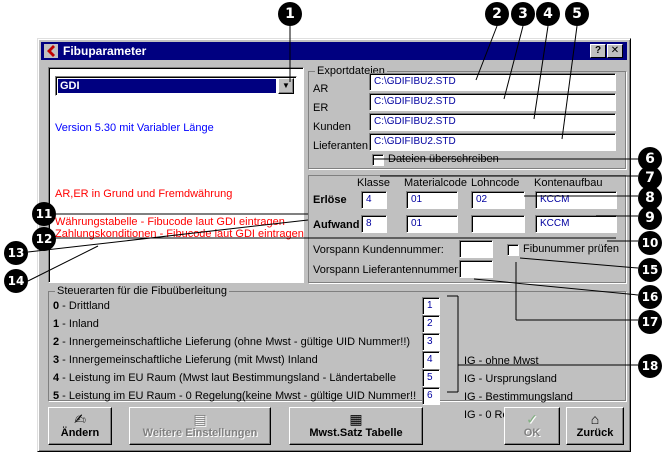 The height and width of the screenshot is (455, 669). I want to click on callout-10: 10, so click(650, 243).